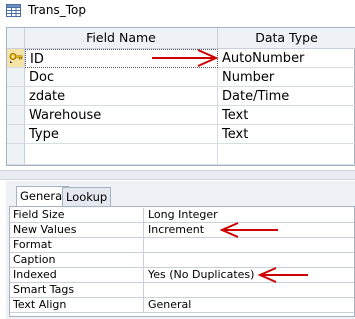 The width and height of the screenshot is (355, 319). I want to click on field-name-cell-empty, so click(121, 154).